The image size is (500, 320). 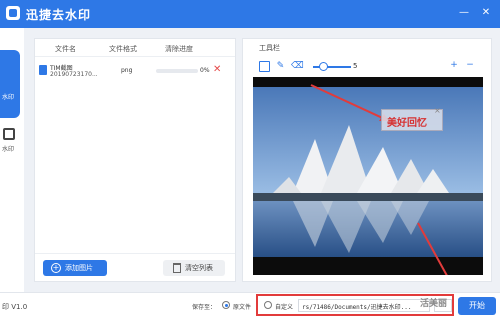 What do you see at coordinates (242, 307) in the screenshot?
I see `original-file-label: 原文件` at bounding box center [242, 307].